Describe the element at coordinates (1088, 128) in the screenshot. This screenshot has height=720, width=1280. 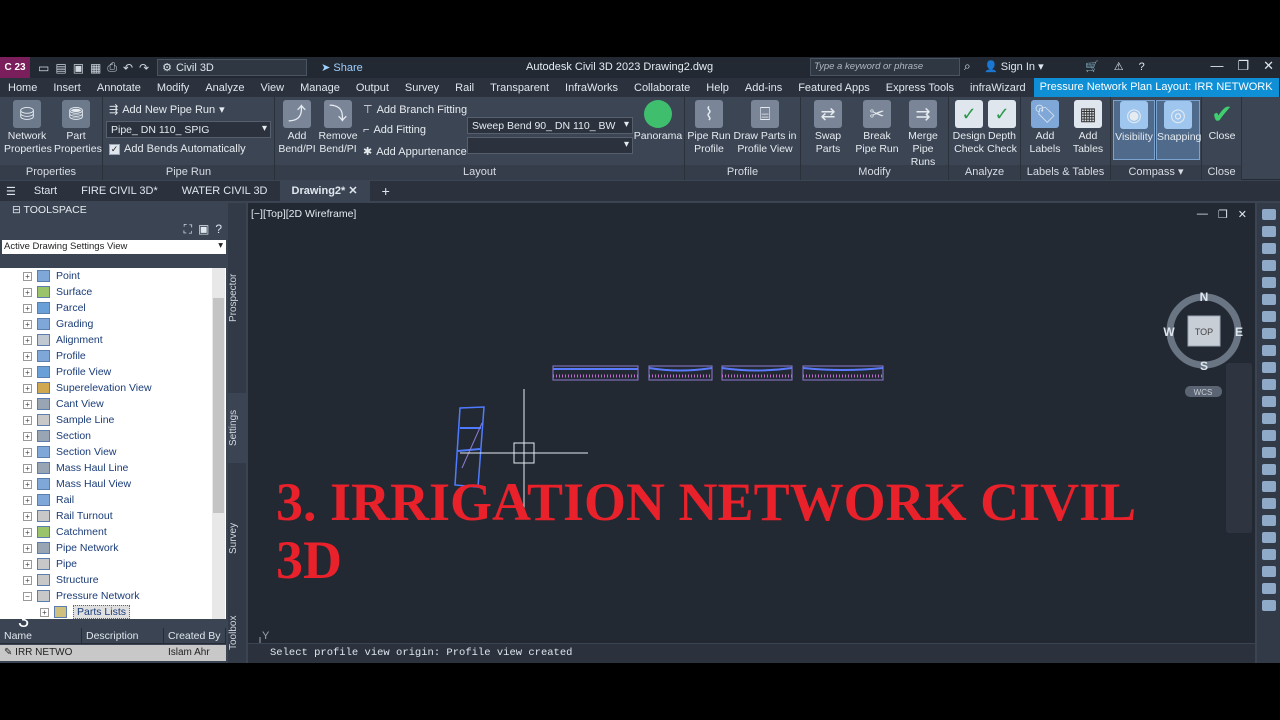
I see `add-tables-button: ▦ Add Tables` at that location.